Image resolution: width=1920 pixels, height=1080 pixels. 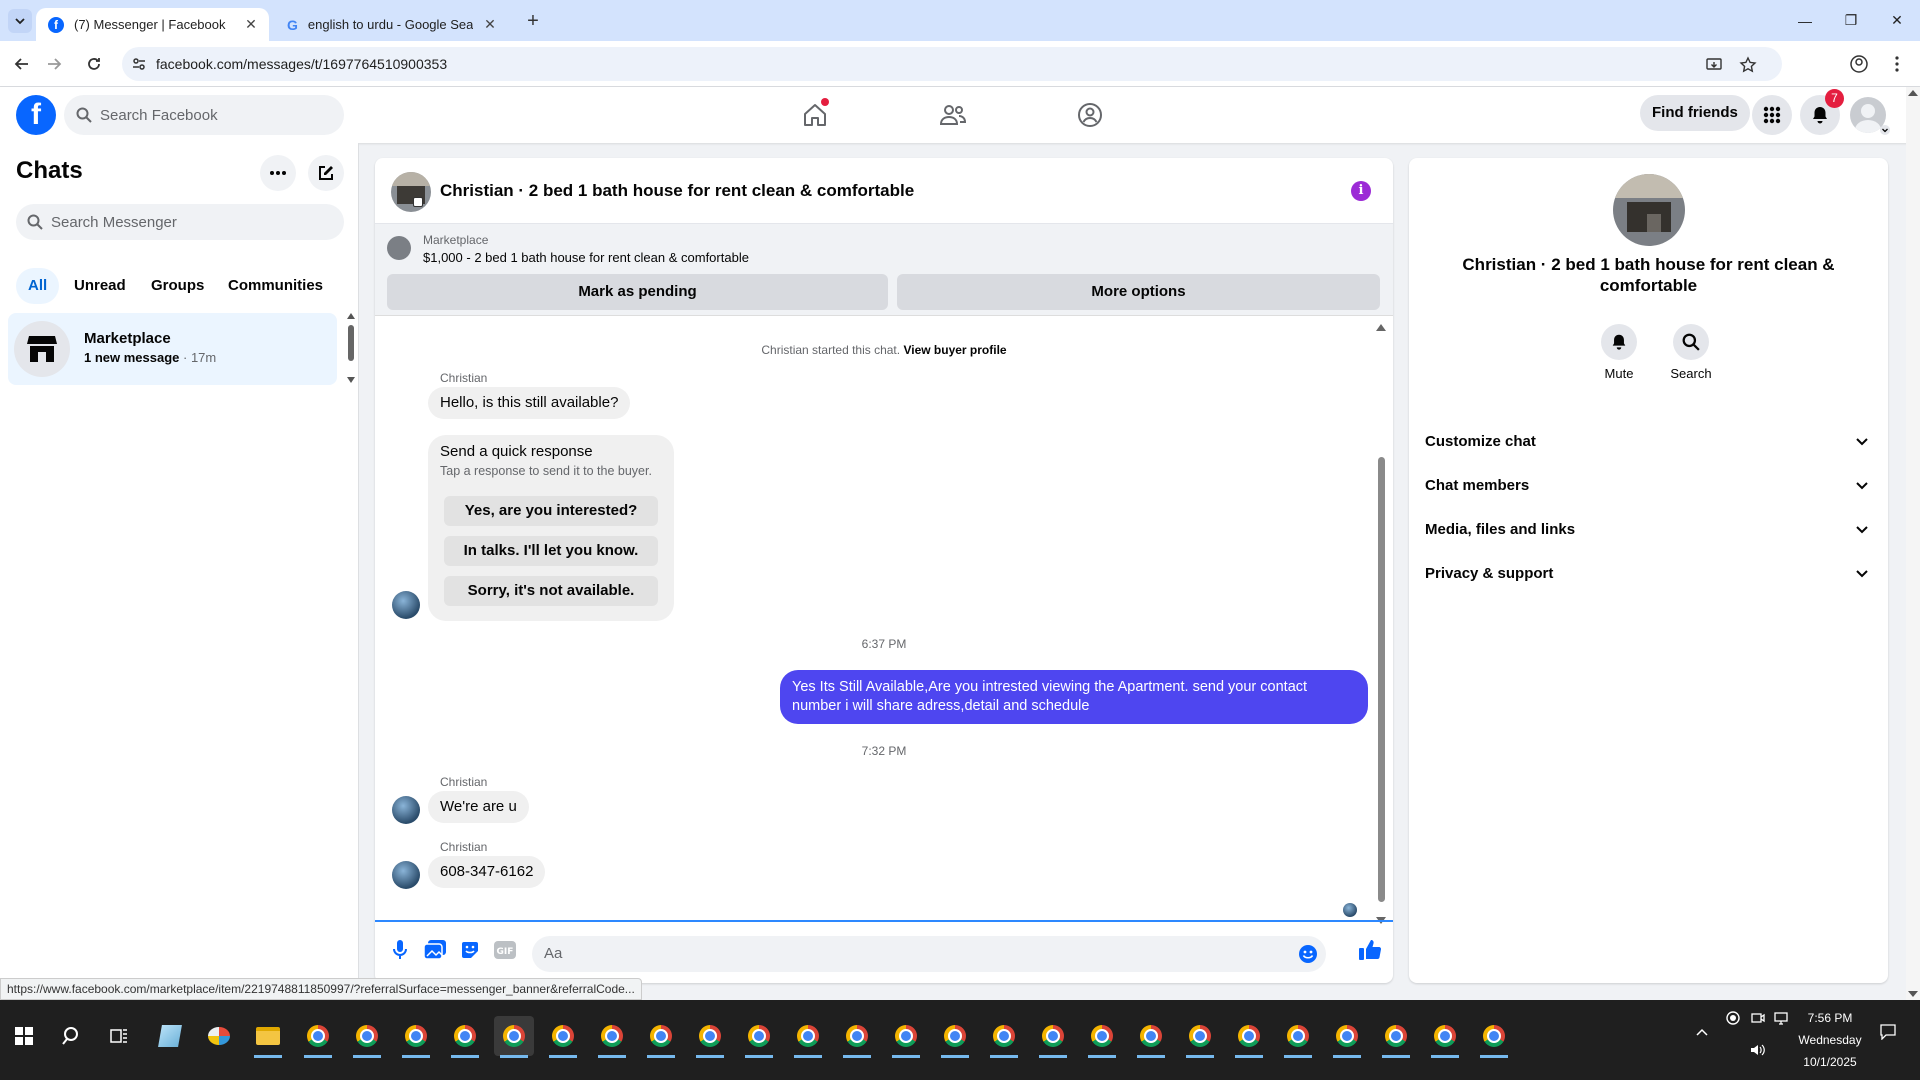 What do you see at coordinates (1781, 1018) in the screenshot?
I see `network-icon` at bounding box center [1781, 1018].